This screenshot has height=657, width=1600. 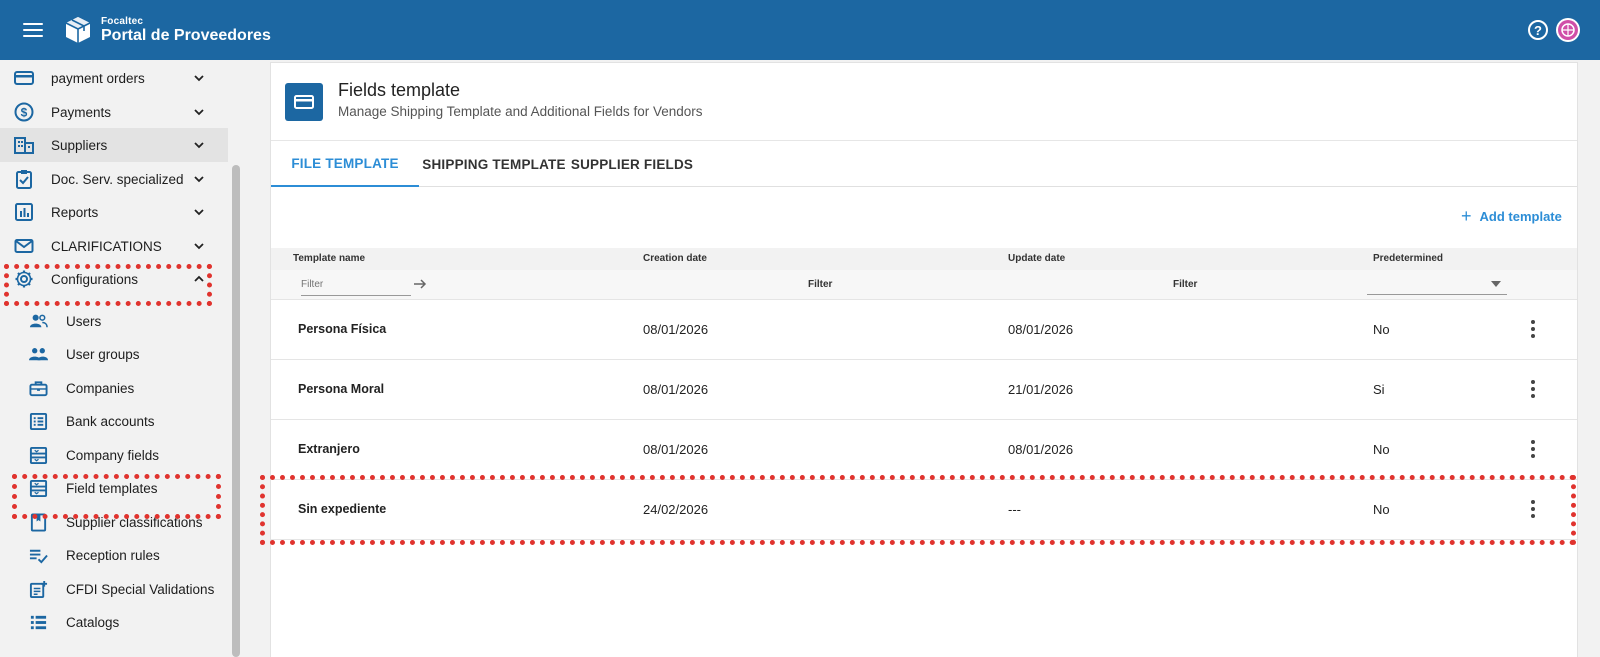 I want to click on table-row: Persona Física 08/01/2026 08/01/2026 No, so click(x=924, y=330).